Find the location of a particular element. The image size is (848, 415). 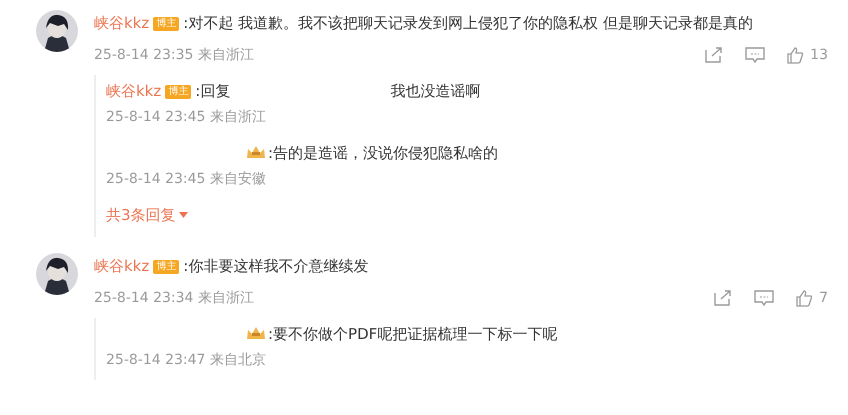

reply-text: :要不你做个PDF呢把证据梳理一下标一下呢 is located at coordinates (467, 334).